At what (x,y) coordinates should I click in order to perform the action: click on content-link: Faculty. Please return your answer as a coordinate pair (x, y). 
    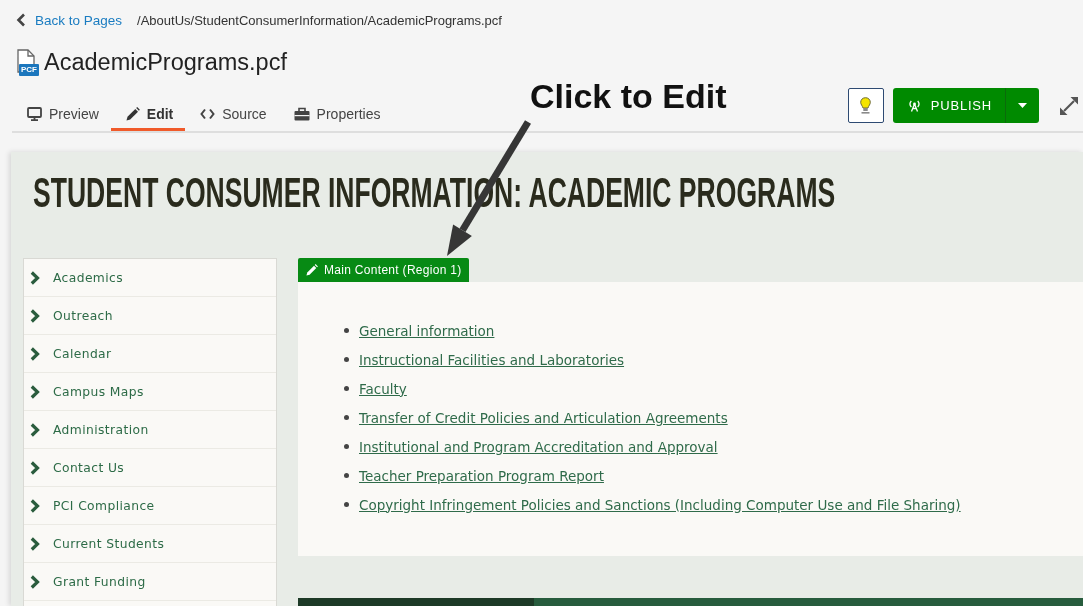
    Looking at the image, I should click on (383, 388).